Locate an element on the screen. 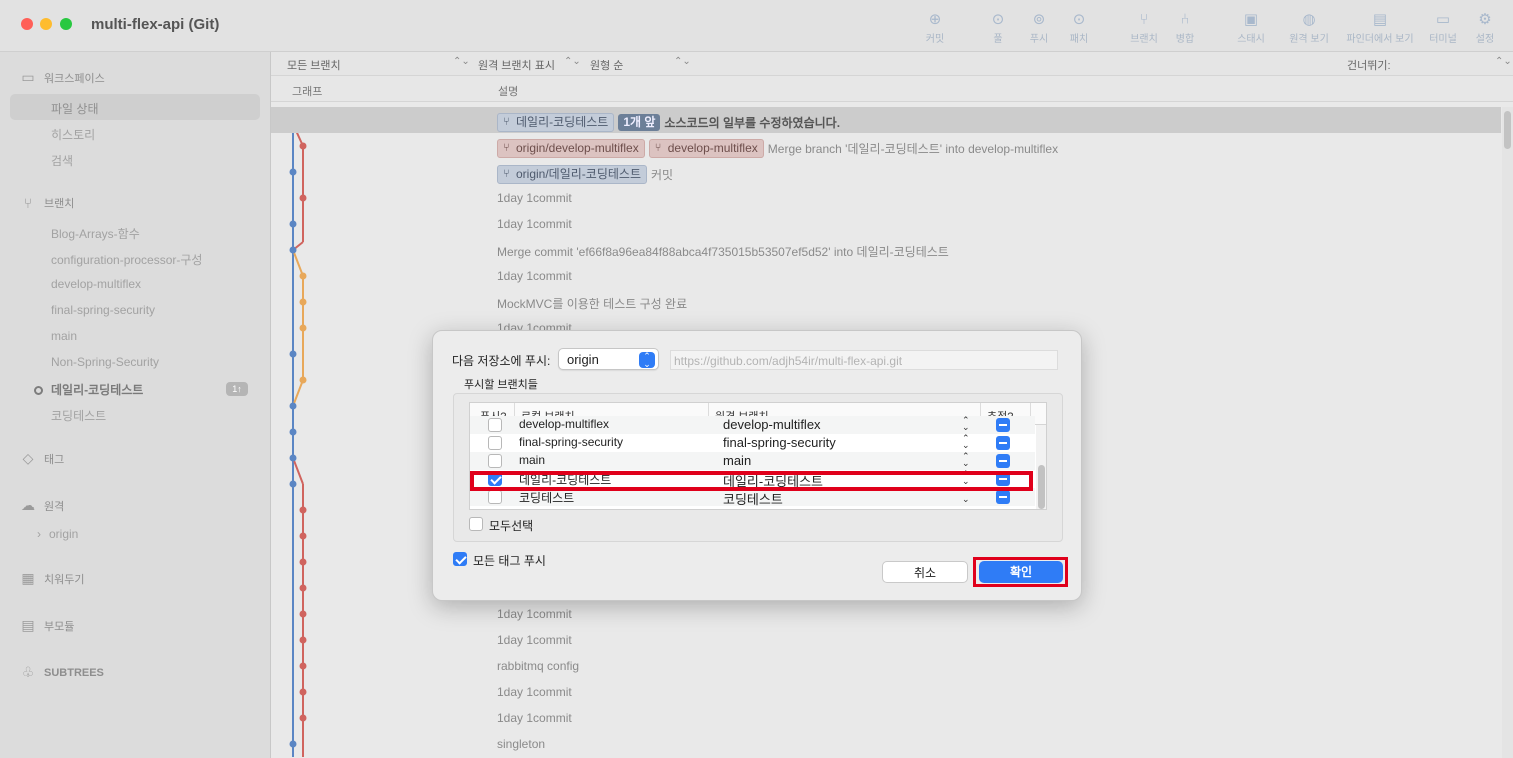  commit-description: singleton is located at coordinates (521, 744).